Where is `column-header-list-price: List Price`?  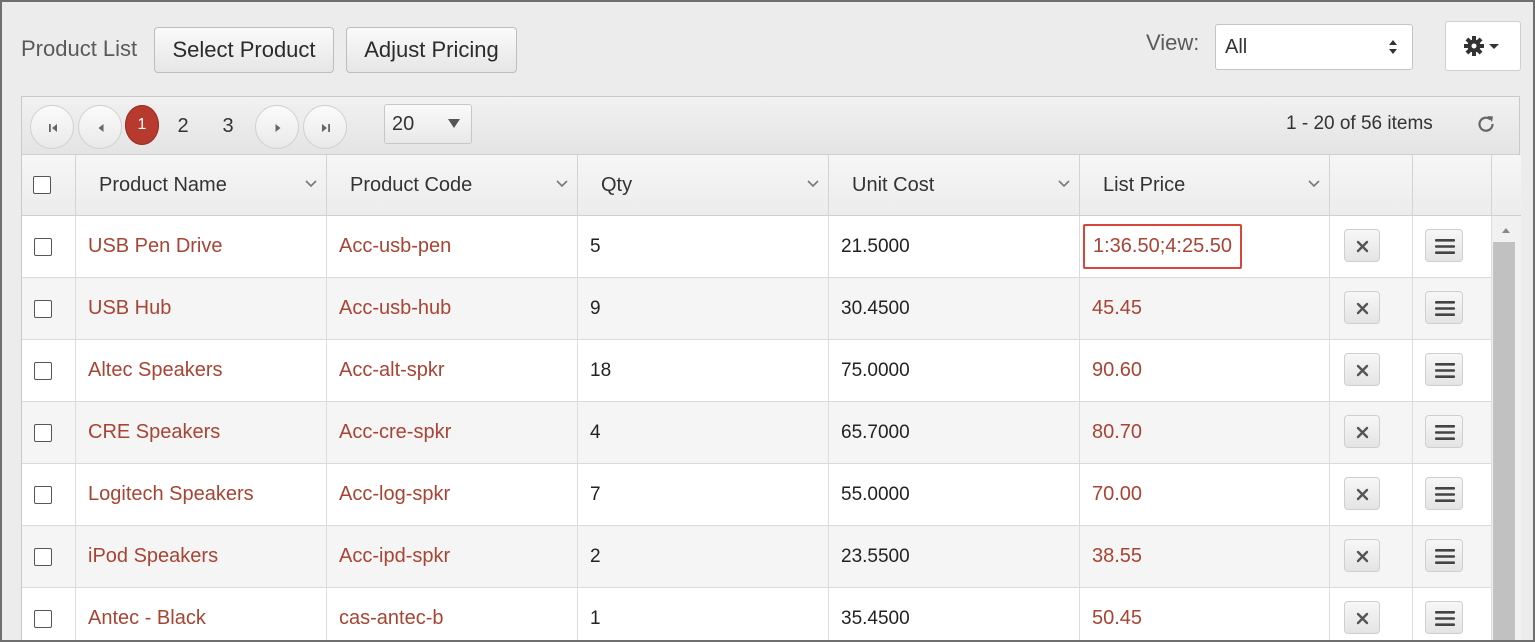
column-header-list-price: List Price is located at coordinates (1205, 185).